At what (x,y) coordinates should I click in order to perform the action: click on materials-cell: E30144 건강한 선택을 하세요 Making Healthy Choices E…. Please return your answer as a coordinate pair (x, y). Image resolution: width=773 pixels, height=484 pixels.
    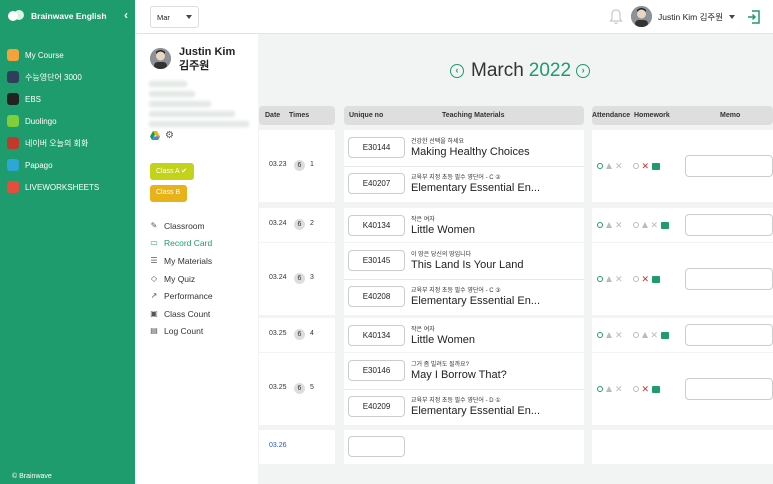
    Looking at the image, I should click on (464, 166).